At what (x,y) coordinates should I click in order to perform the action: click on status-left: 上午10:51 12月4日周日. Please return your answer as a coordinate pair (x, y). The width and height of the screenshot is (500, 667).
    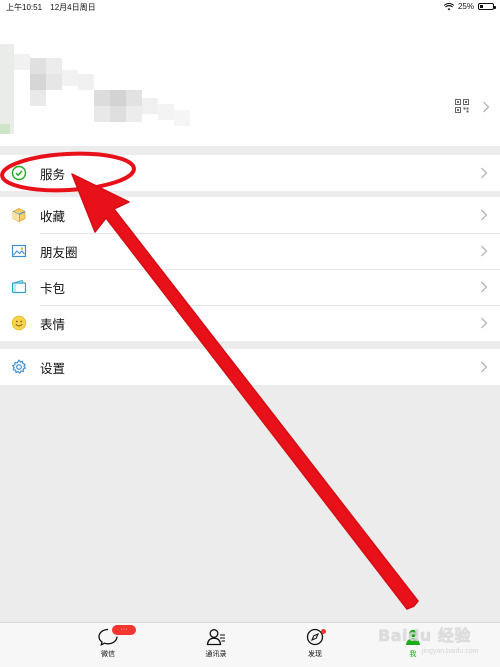
    Looking at the image, I should click on (54, 7).